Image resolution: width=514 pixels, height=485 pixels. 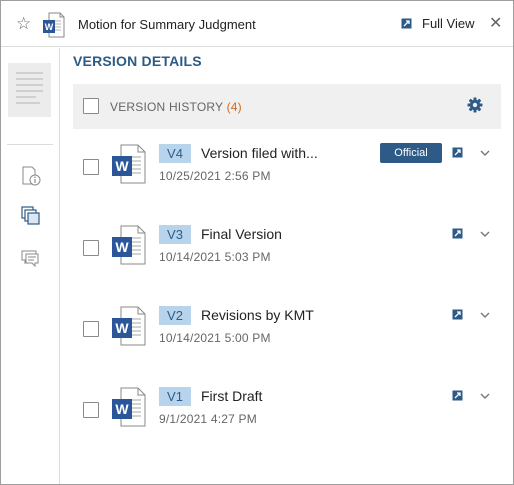 What do you see at coordinates (215, 338) in the screenshot?
I see `version-date: 10/14/2021 5:00 PM` at bounding box center [215, 338].